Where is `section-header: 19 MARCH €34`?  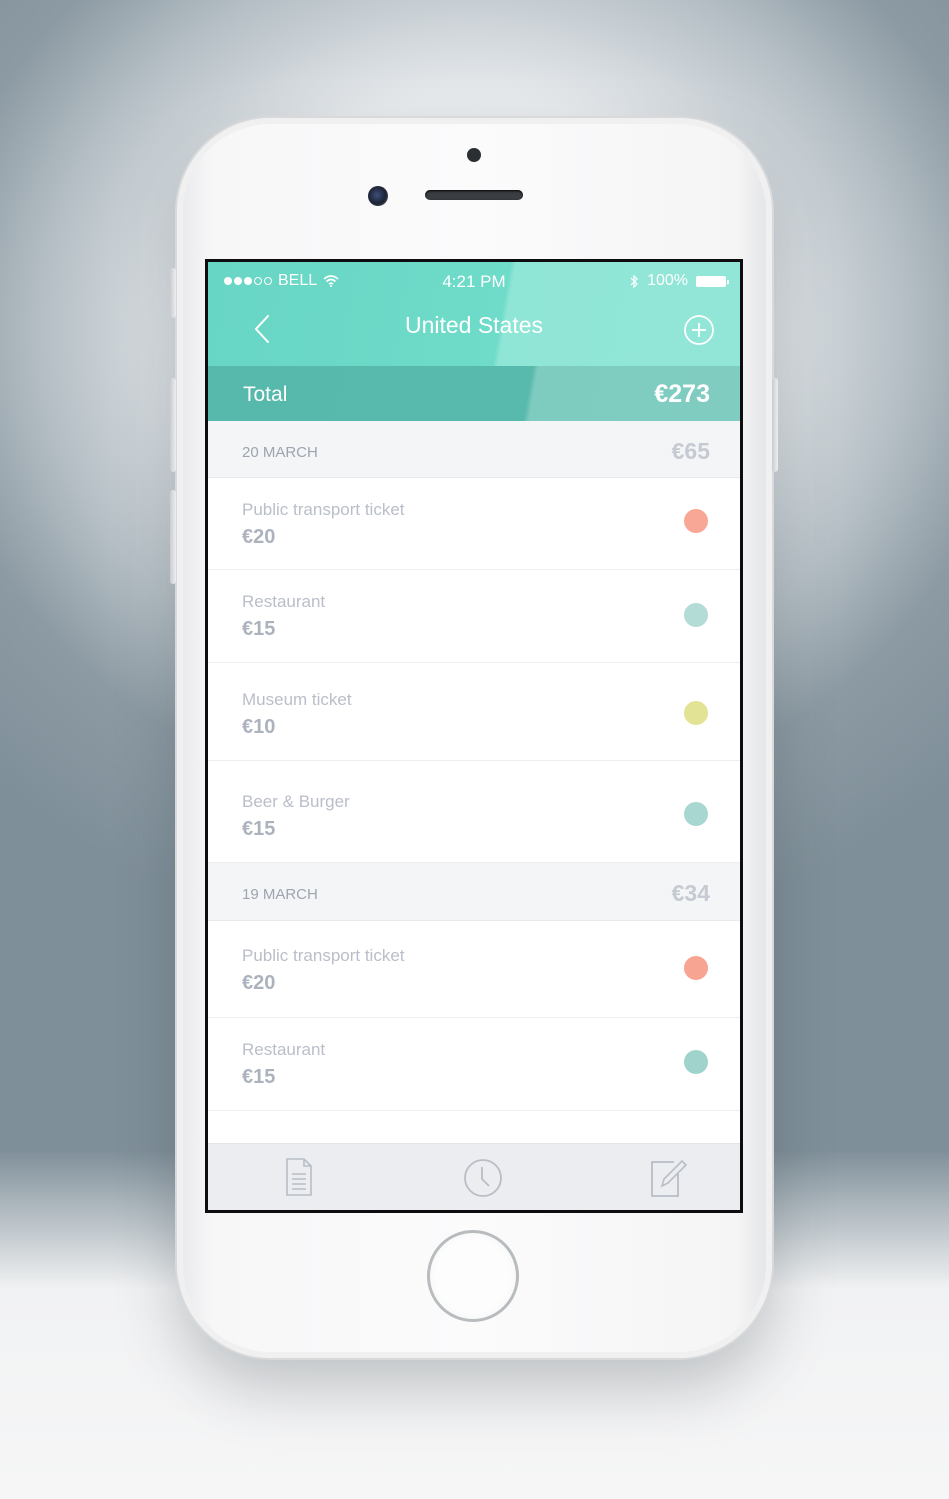 section-header: 19 MARCH €34 is located at coordinates (474, 892).